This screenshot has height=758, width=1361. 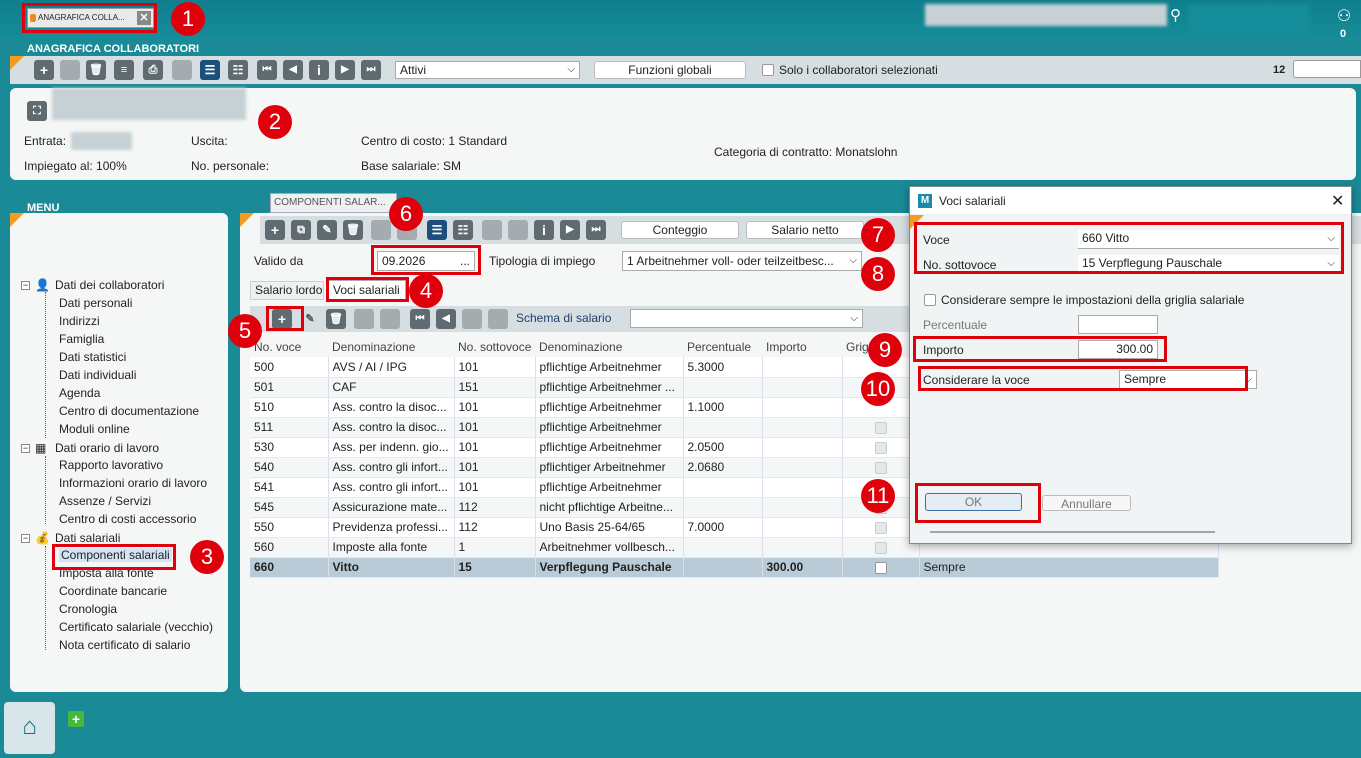 I want to click on menu-item-personal-data: Dati personali, so click(x=95, y=303).